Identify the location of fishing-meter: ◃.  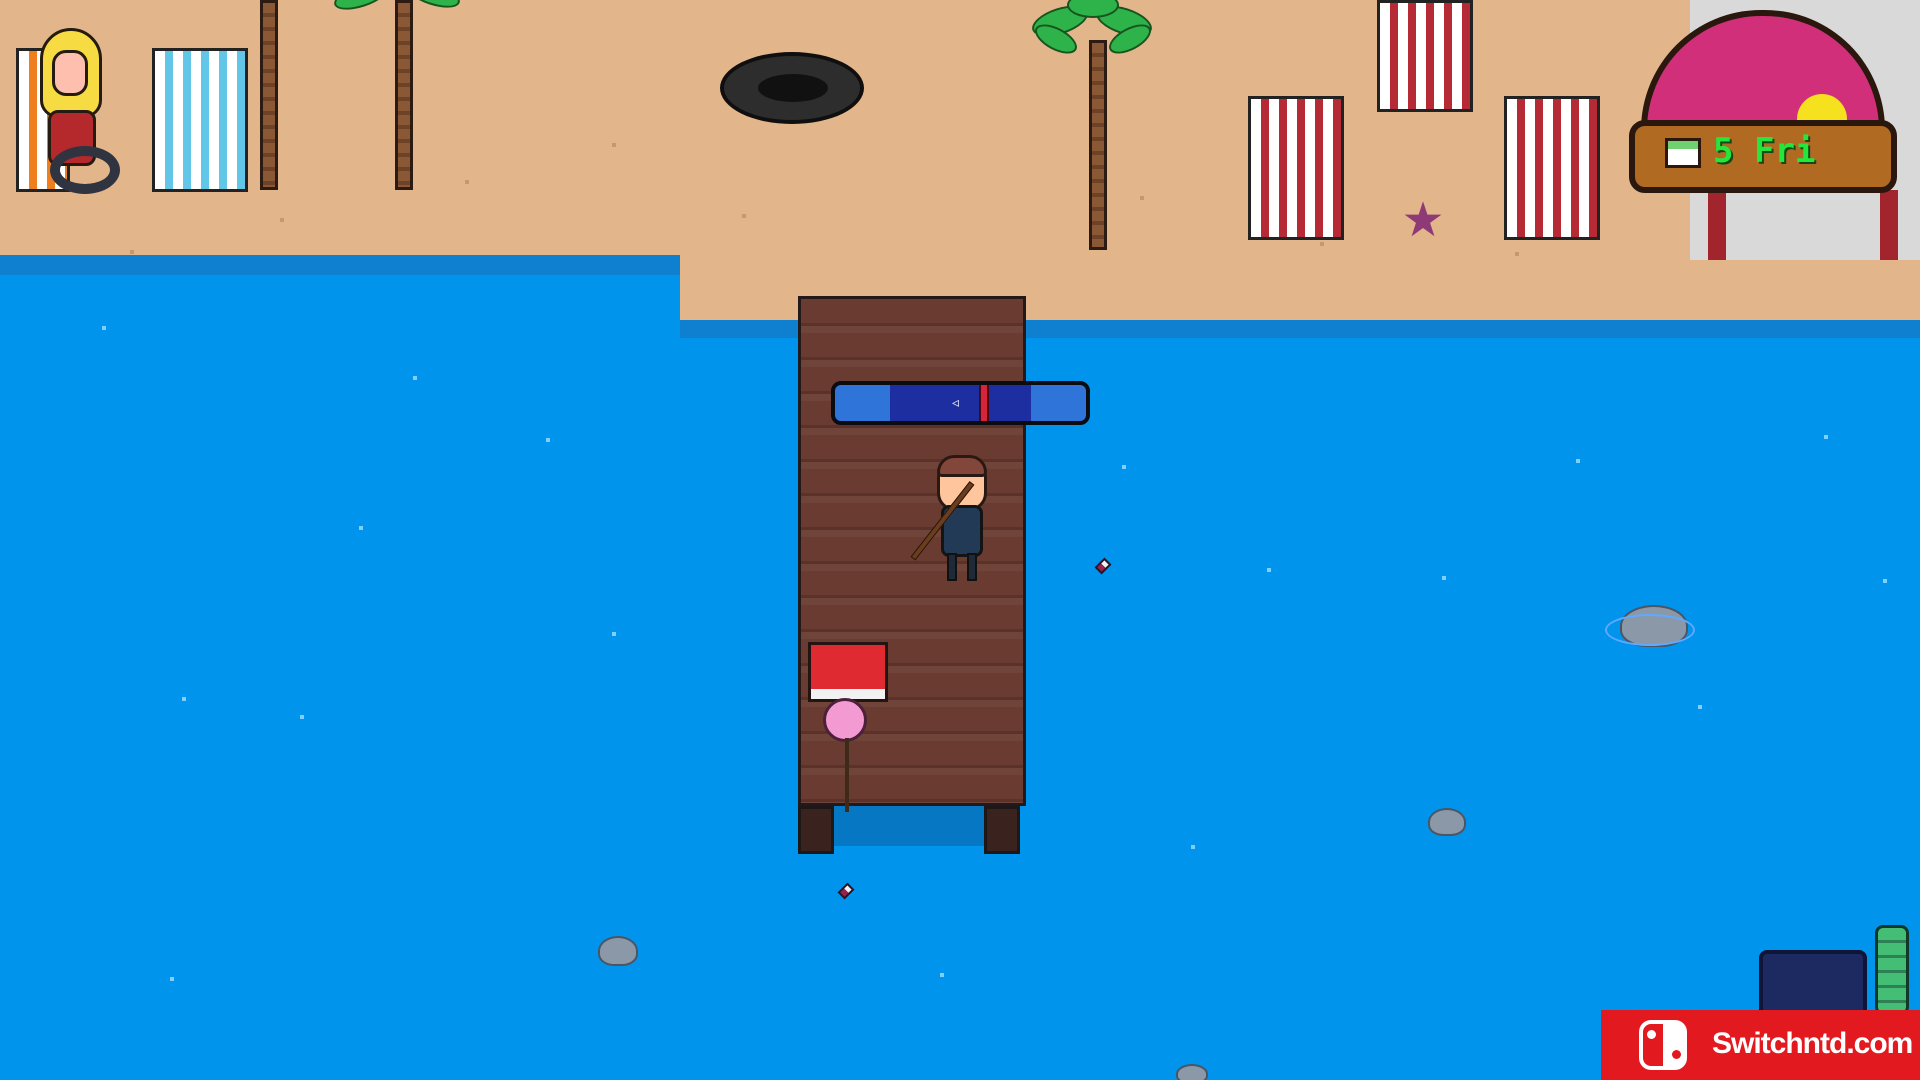
(960, 403).